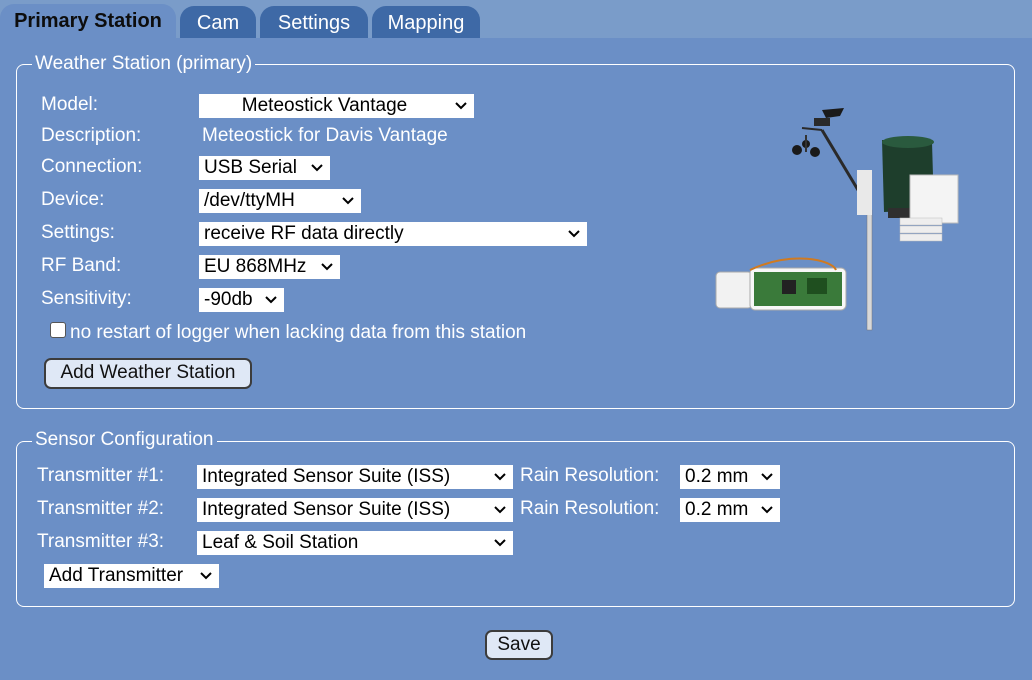 The image size is (1032, 680). Describe the element at coordinates (101, 475) in the screenshot. I see `transmitter-1-label: Transmitter #1:` at that location.